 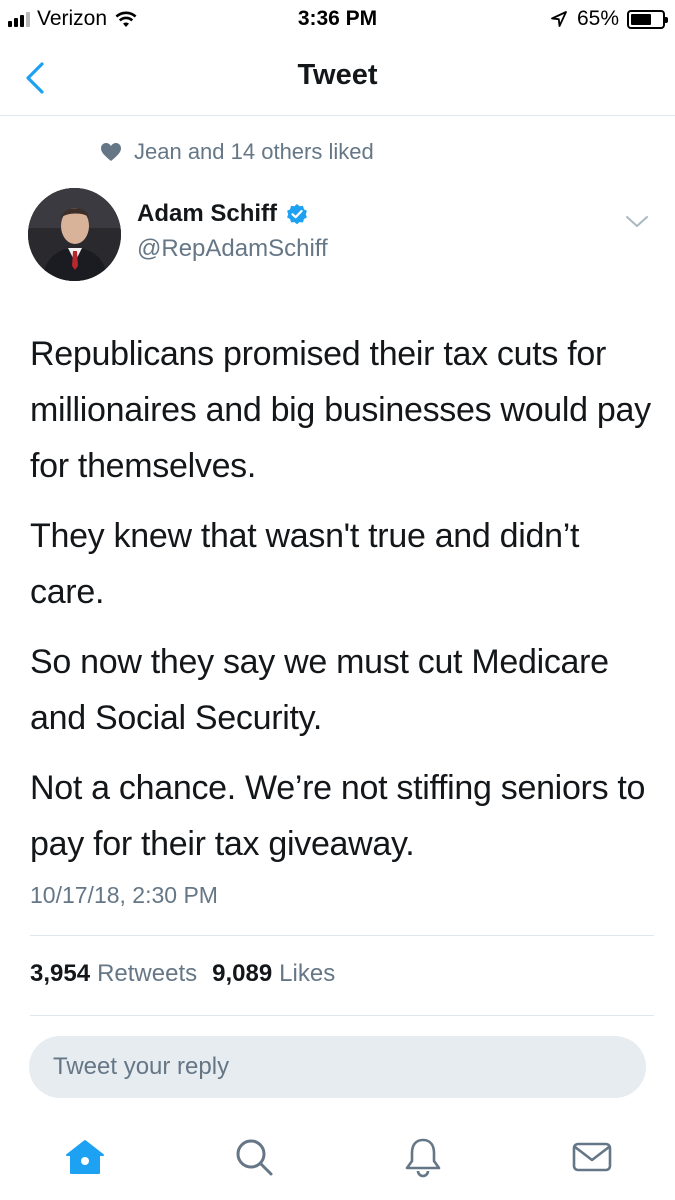 I want to click on tweet-stats: 3,954 Retweets 9,089 Likes, so click(x=190, y=974).